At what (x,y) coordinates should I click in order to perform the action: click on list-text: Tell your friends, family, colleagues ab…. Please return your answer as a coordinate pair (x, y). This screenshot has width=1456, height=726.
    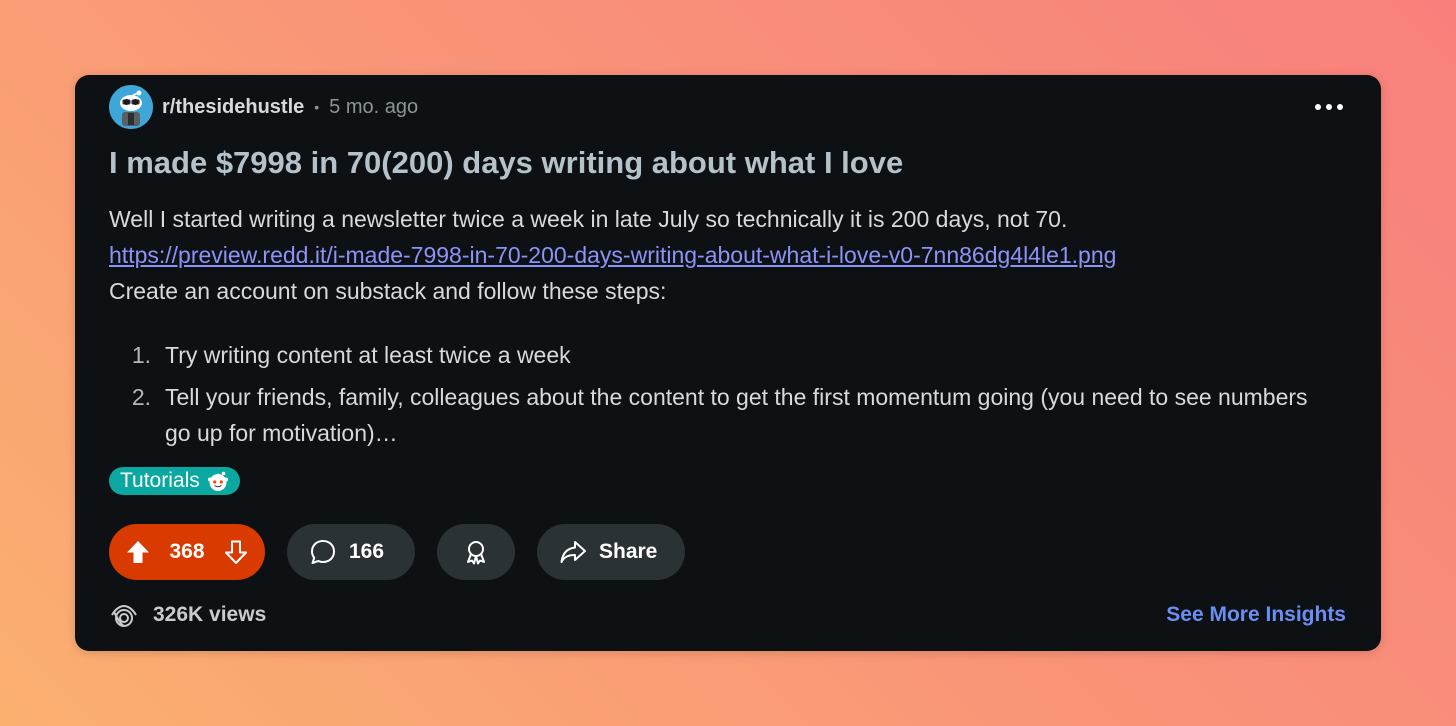
    Looking at the image, I should click on (736, 415).